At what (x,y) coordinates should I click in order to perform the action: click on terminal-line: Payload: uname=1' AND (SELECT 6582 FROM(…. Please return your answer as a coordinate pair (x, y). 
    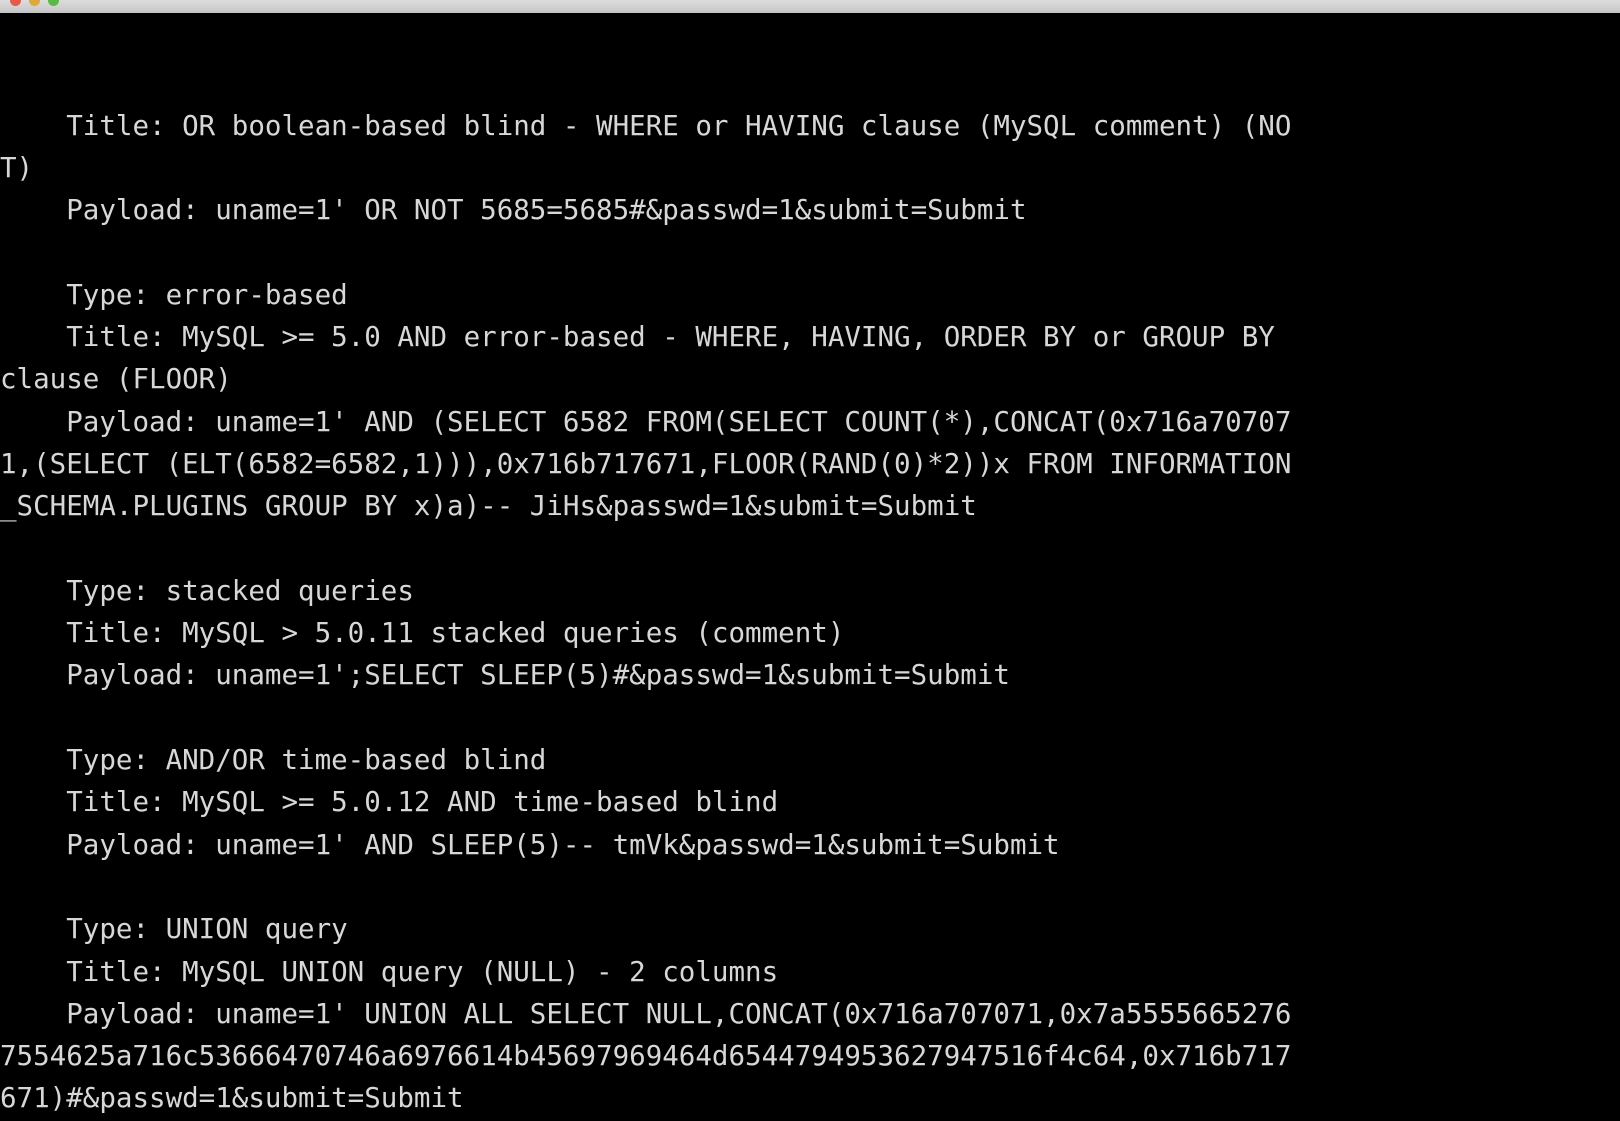
    Looking at the image, I should click on (646, 421).